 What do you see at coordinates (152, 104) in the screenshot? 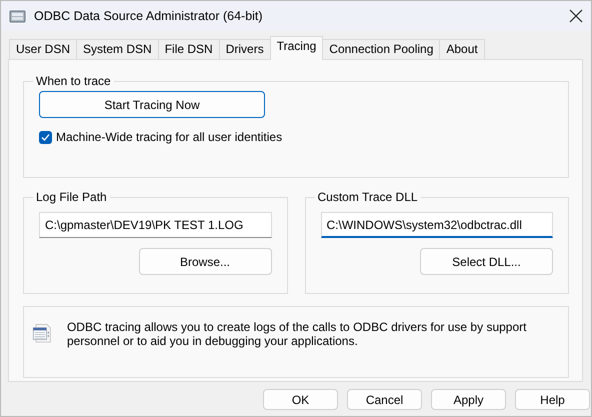
I see `start-tracing-button: Start Tracing Now` at bounding box center [152, 104].